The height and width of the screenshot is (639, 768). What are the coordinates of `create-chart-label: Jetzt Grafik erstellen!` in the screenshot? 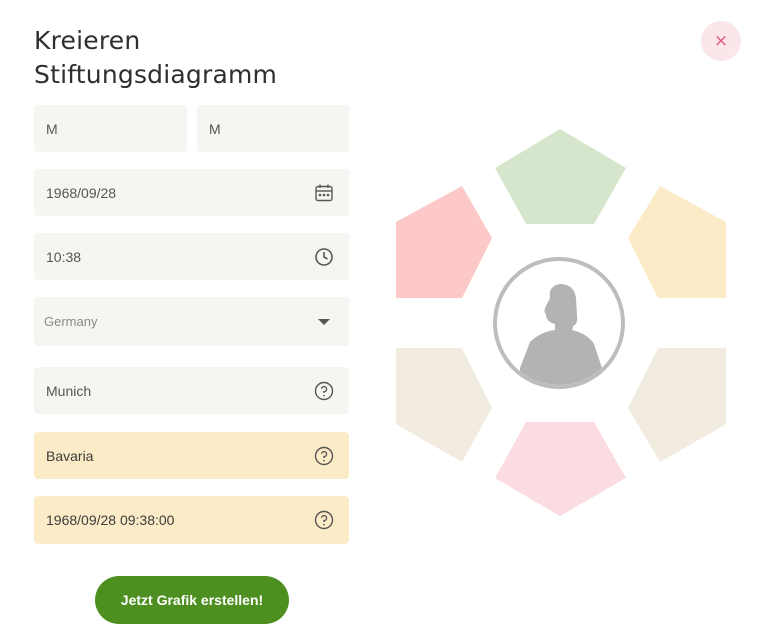 It's located at (192, 600).